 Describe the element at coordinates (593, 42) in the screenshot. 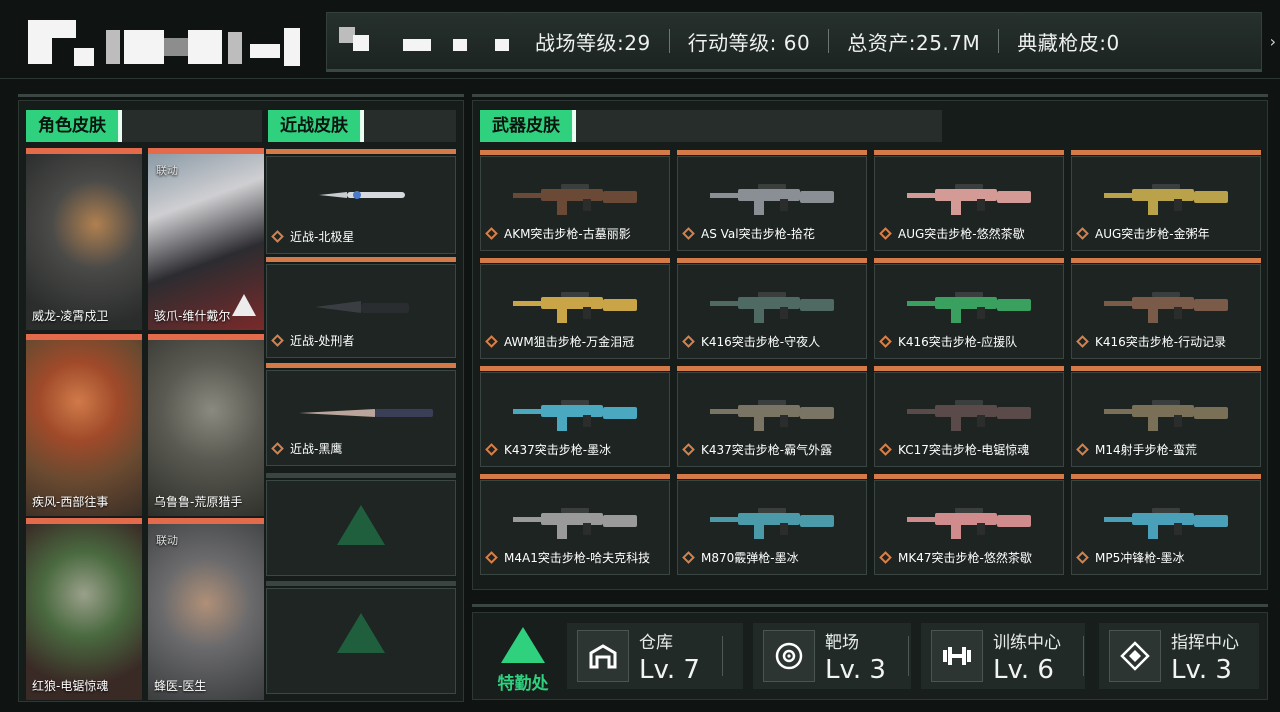

I see `battlefield-level: 战场等级:29` at that location.